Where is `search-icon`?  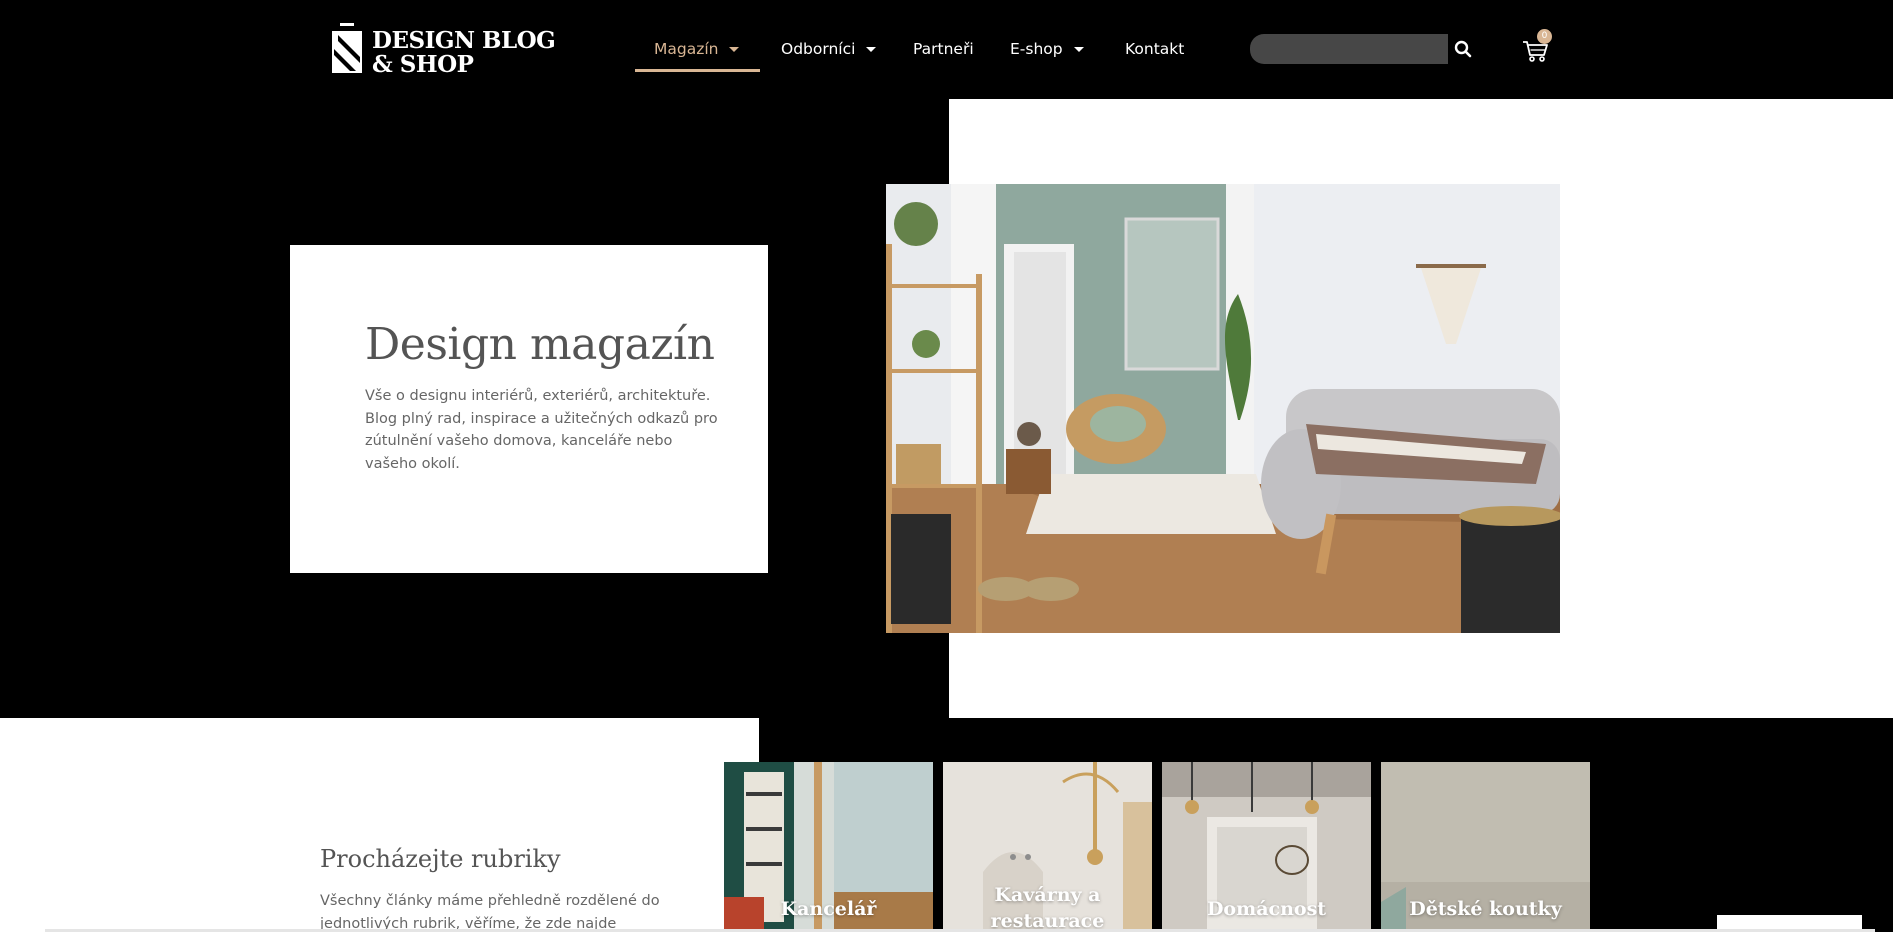 search-icon is located at coordinates (1463, 49).